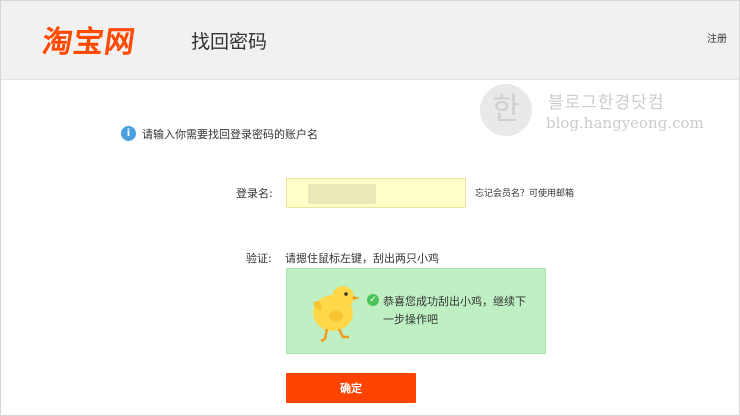 The image size is (740, 416). What do you see at coordinates (351, 388) in the screenshot?
I see `confirm-button: 确定` at bounding box center [351, 388].